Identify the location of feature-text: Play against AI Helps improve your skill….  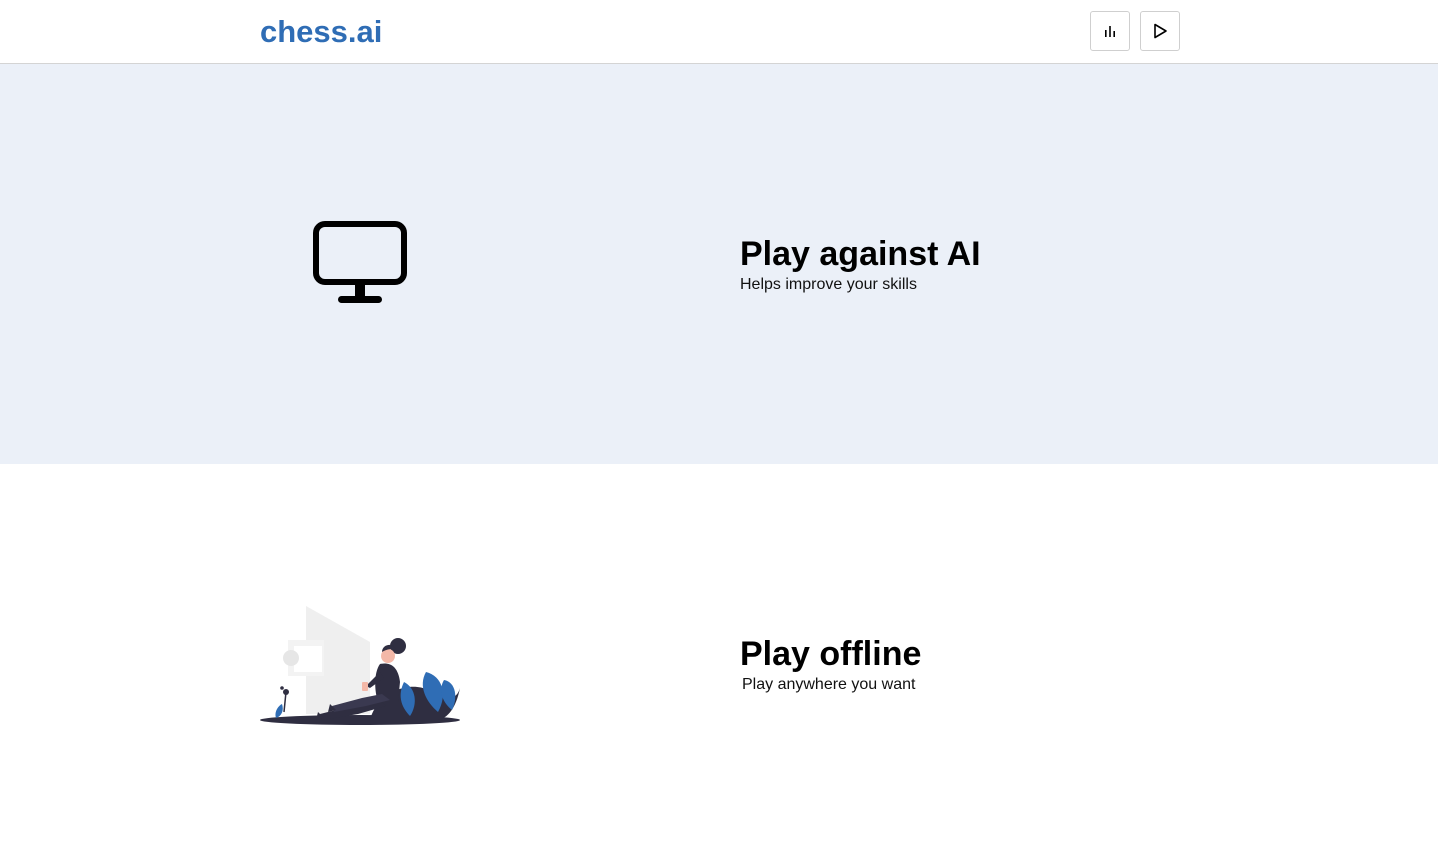
(860, 265).